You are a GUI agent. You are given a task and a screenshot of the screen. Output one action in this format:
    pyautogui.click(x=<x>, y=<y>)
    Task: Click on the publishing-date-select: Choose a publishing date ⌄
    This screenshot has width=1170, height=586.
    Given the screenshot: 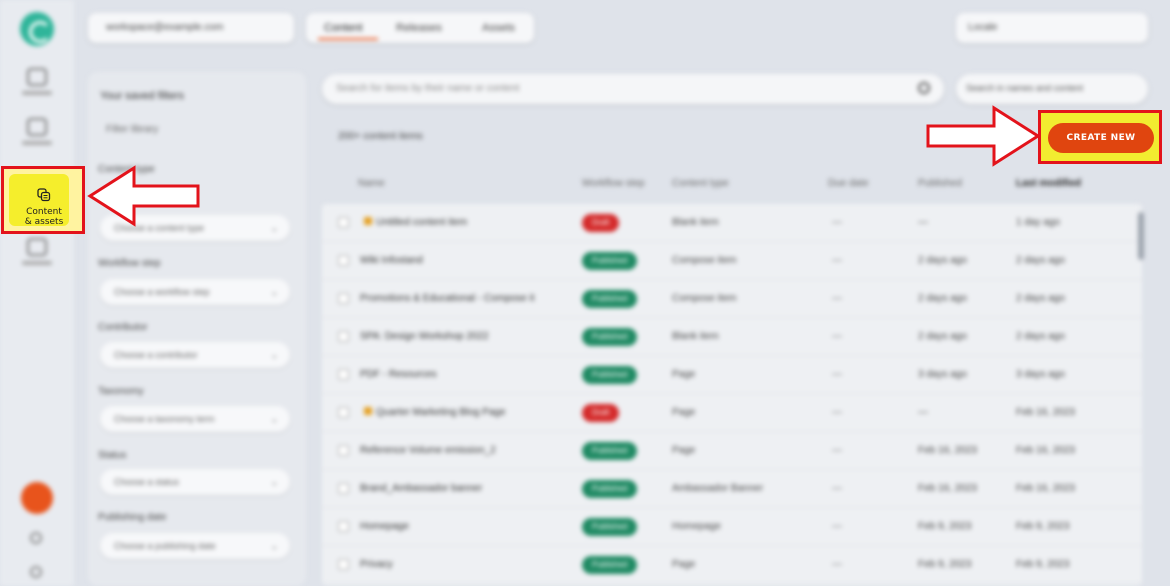 What is the action you would take?
    pyautogui.click(x=195, y=546)
    